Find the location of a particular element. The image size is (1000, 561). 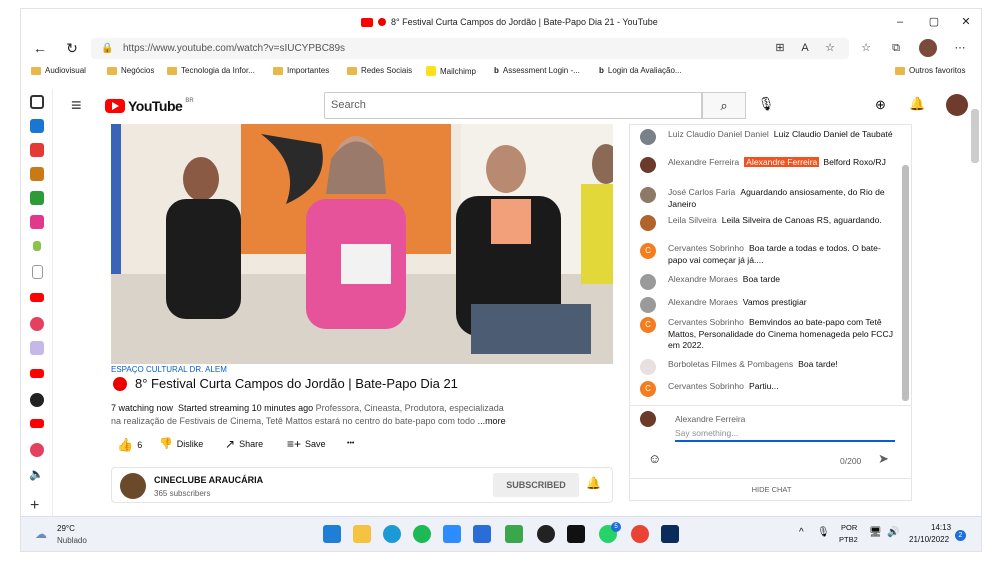

notification-center-badge: 2 is located at coordinates (960, 535).